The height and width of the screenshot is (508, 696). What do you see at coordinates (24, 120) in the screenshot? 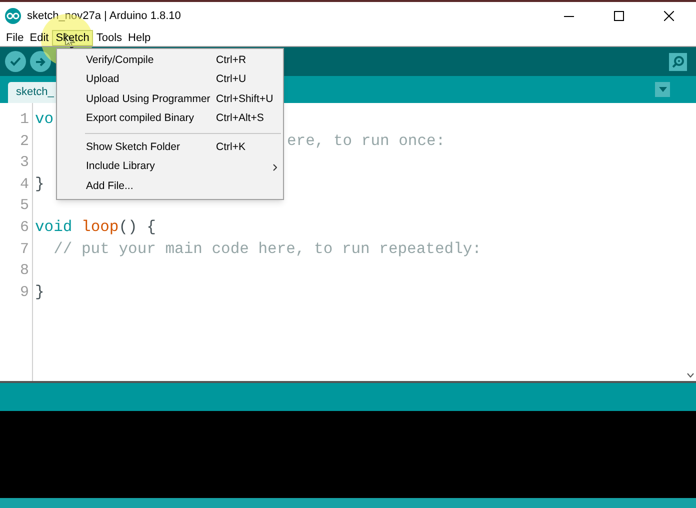
I see `line-number: 1` at bounding box center [24, 120].